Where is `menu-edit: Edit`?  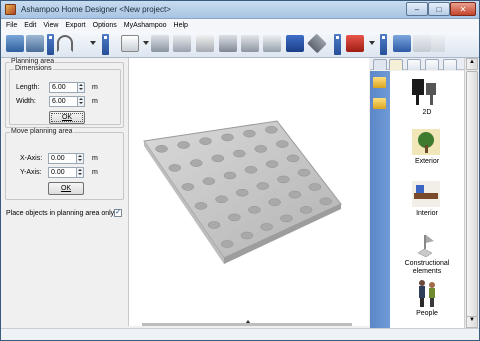
menu-edit: Edit is located at coordinates (30, 25).